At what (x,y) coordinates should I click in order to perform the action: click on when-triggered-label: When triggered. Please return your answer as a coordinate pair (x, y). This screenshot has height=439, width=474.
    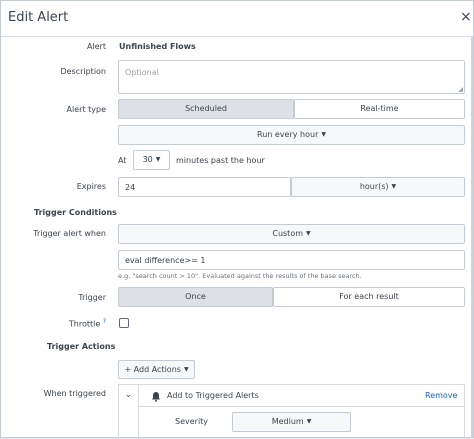
    Looking at the image, I should click on (74, 393).